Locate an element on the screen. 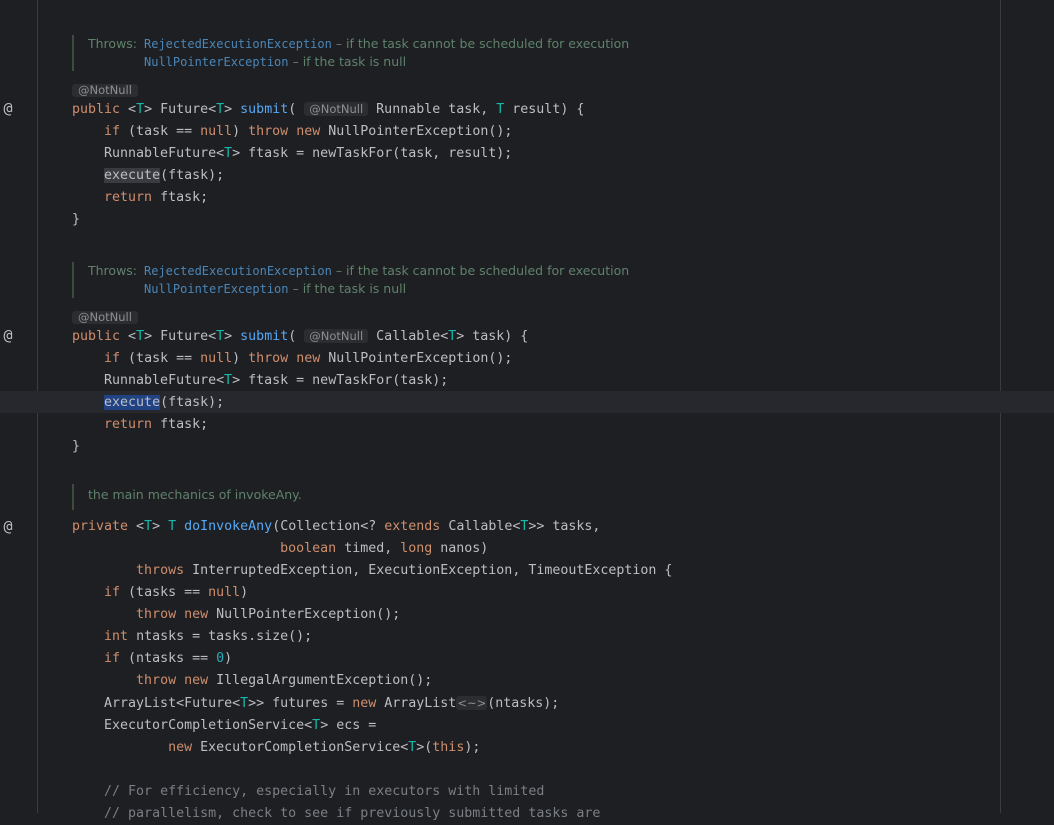 This screenshot has width=1054, height=825. doc-text: the main mechanics of invokeAny. is located at coordinates (195, 494).